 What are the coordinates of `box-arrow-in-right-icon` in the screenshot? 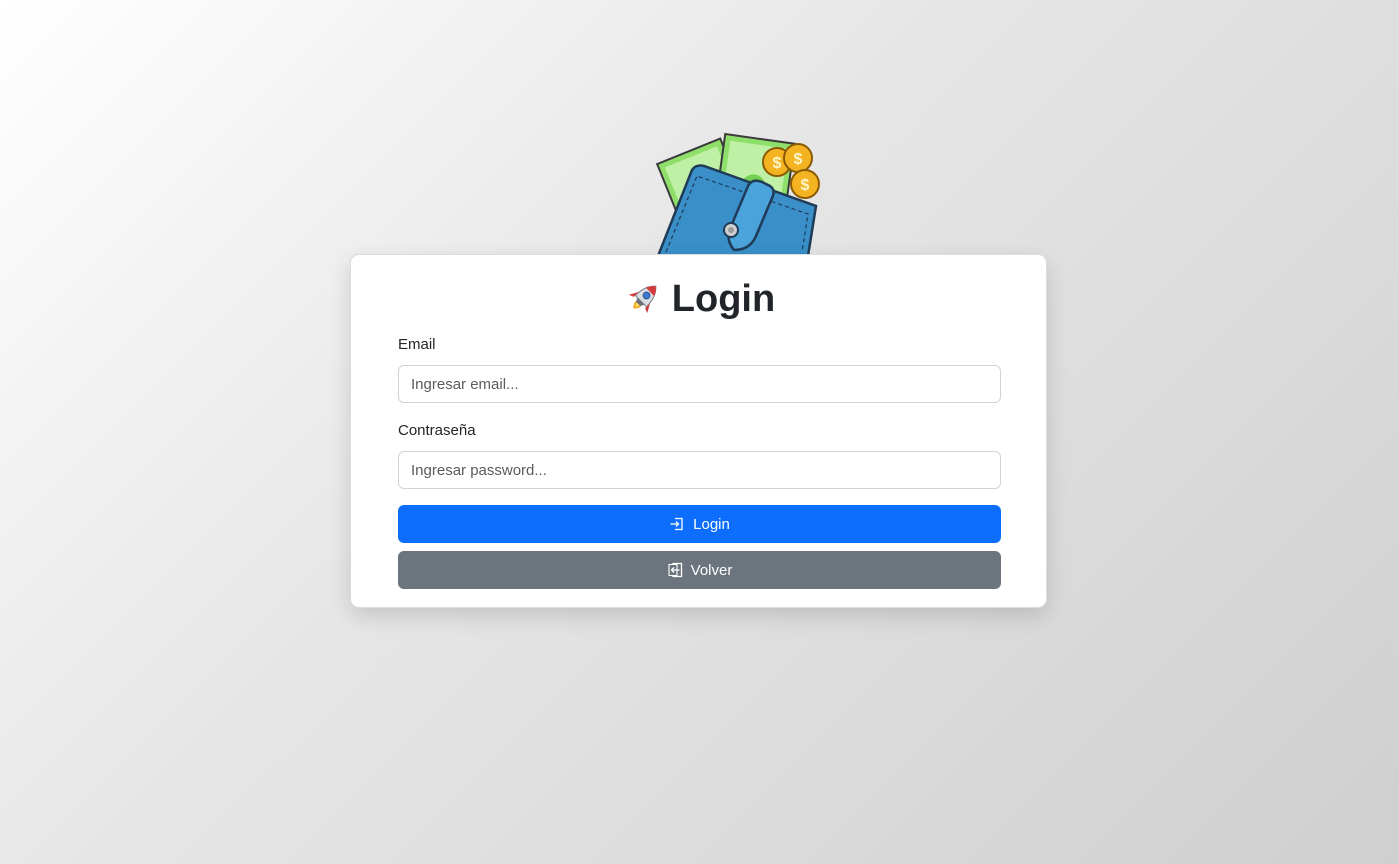 It's located at (677, 524).